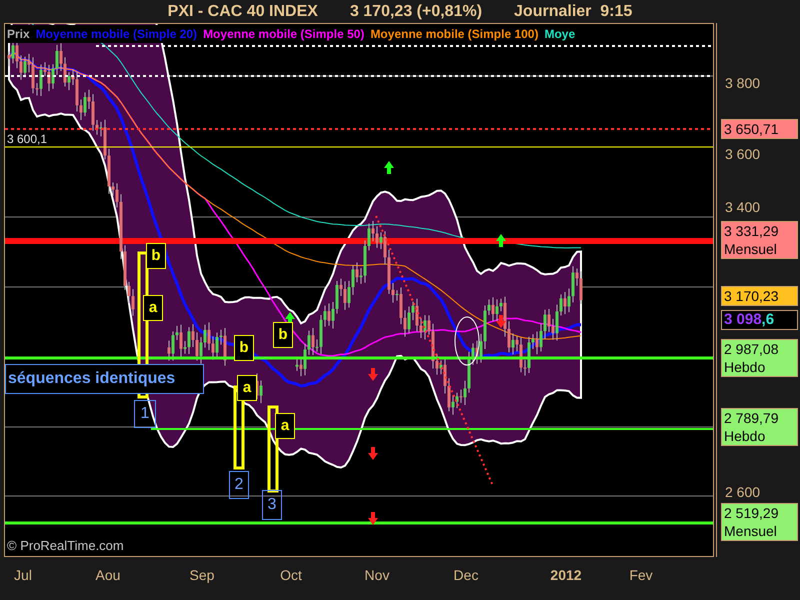 The width and height of the screenshot is (800, 600). I want to click on price-value: 2 987,08, so click(752, 349).